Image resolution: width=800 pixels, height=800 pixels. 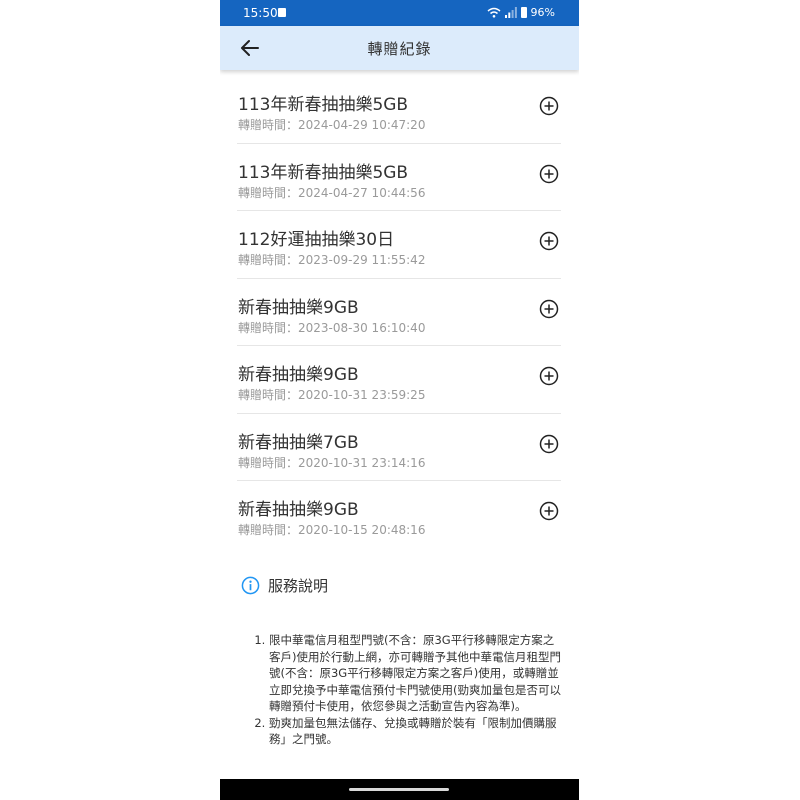 I want to click on wifi-icon, so click(x=494, y=12).